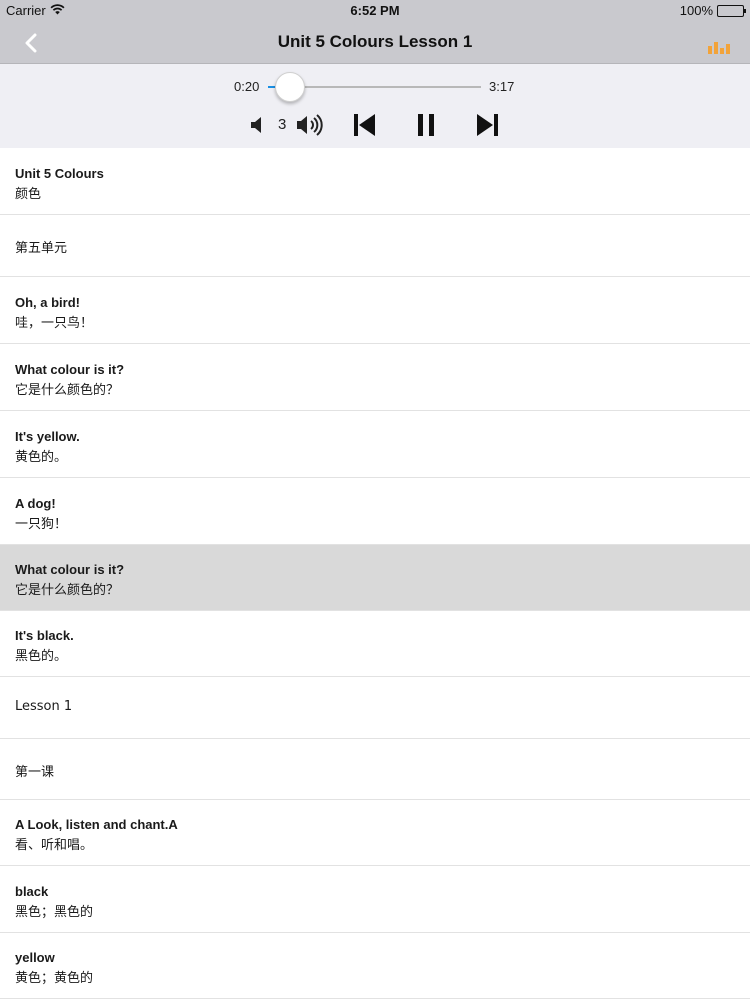 The height and width of the screenshot is (1000, 750). What do you see at coordinates (375, 708) in the screenshot?
I see `list-item: Lesson 1` at bounding box center [375, 708].